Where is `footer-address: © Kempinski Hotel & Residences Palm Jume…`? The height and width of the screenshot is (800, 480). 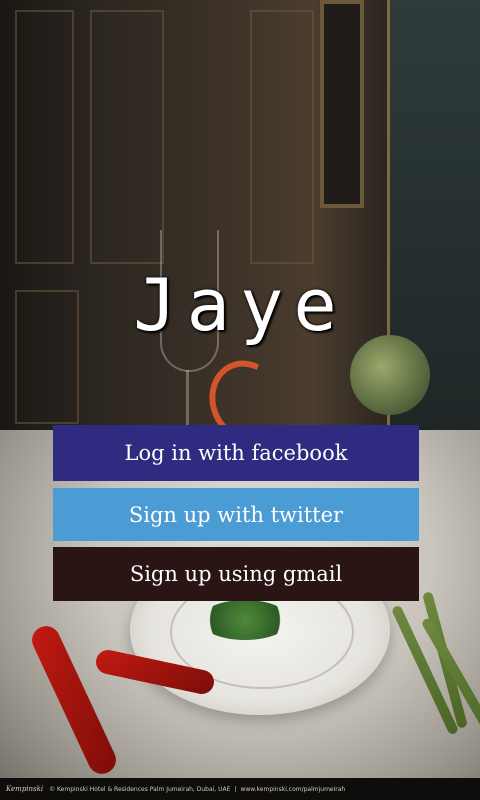 footer-address: © Kempinski Hotel & Residences Palm Jume… is located at coordinates (140, 789).